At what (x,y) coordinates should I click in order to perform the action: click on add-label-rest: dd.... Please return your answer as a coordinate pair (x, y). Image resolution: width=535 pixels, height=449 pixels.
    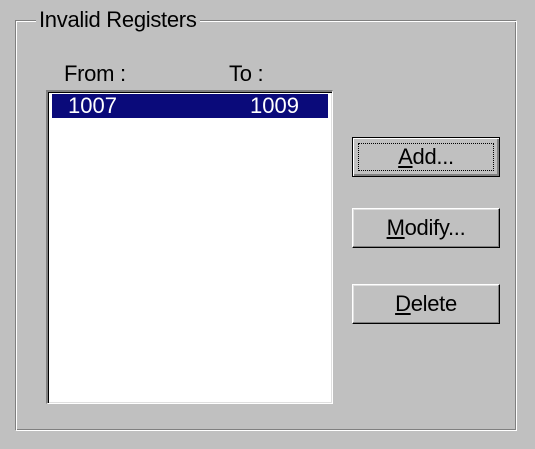
    Looking at the image, I should click on (433, 156).